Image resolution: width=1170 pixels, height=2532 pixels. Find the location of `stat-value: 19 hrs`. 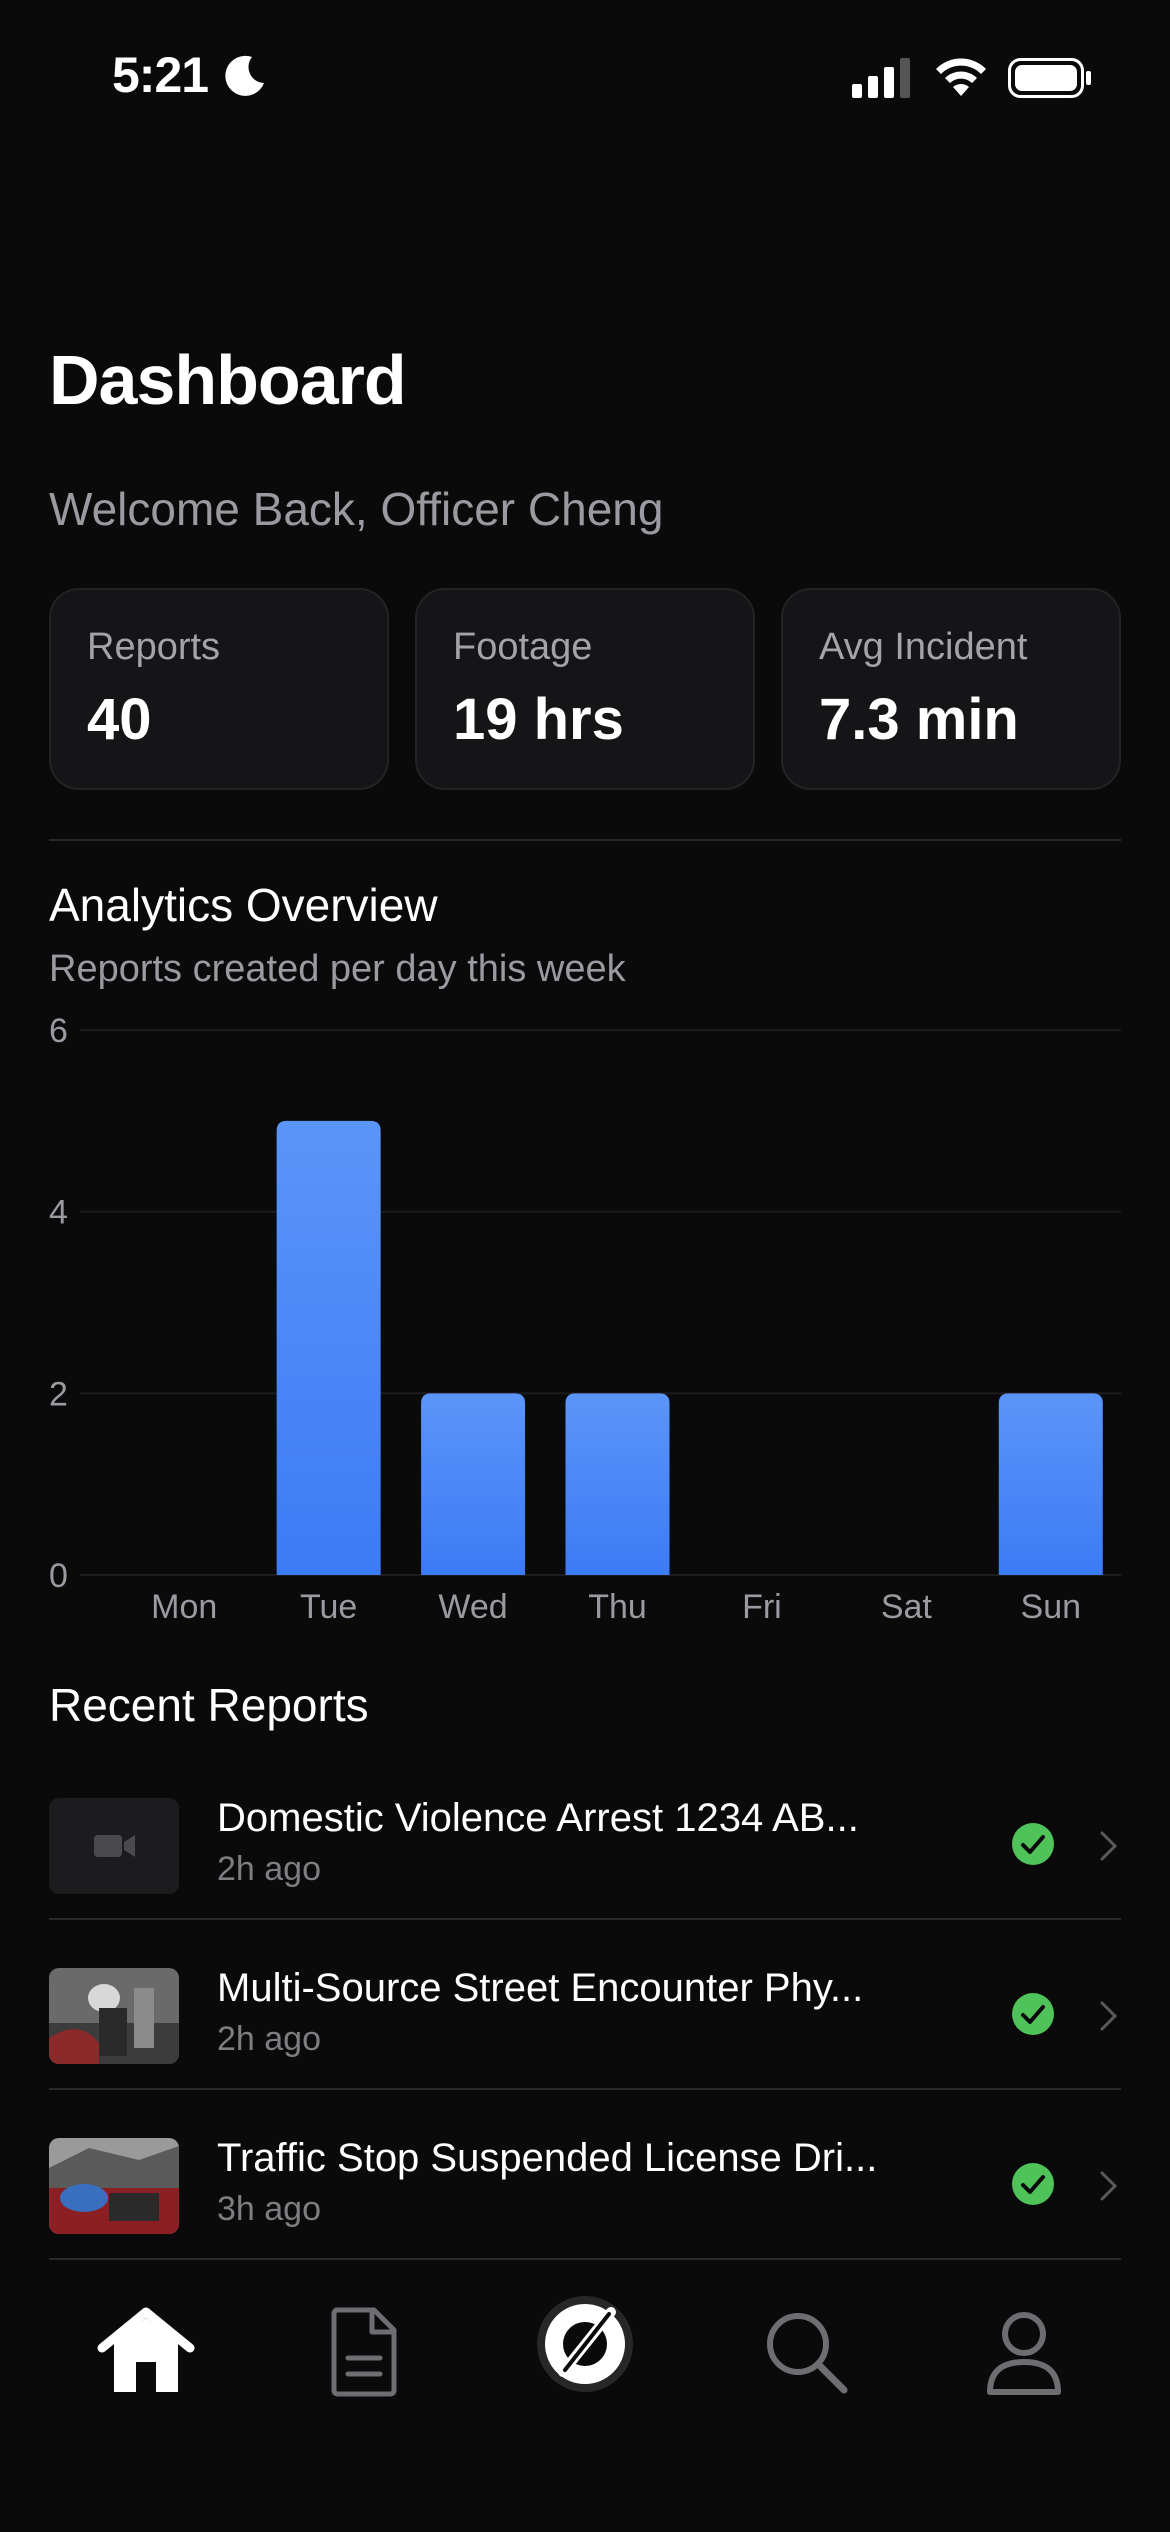

stat-value: 19 hrs is located at coordinates (538, 719).